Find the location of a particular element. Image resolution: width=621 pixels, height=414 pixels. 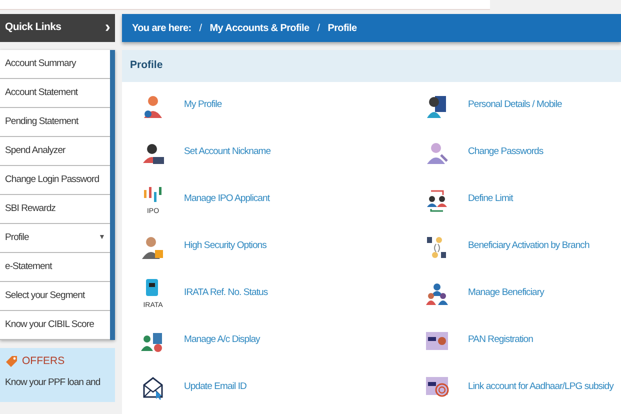

profile-link: Define Limit is located at coordinates (490, 199).